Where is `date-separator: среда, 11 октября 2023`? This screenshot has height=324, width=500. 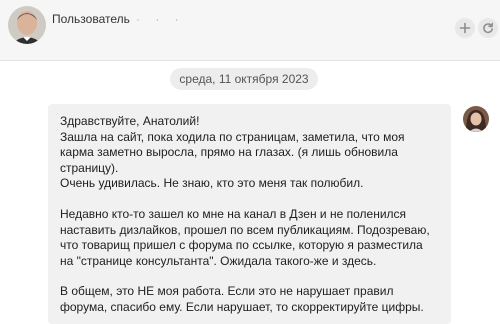
date-separator: среда, 11 октября 2023 is located at coordinates (244, 79).